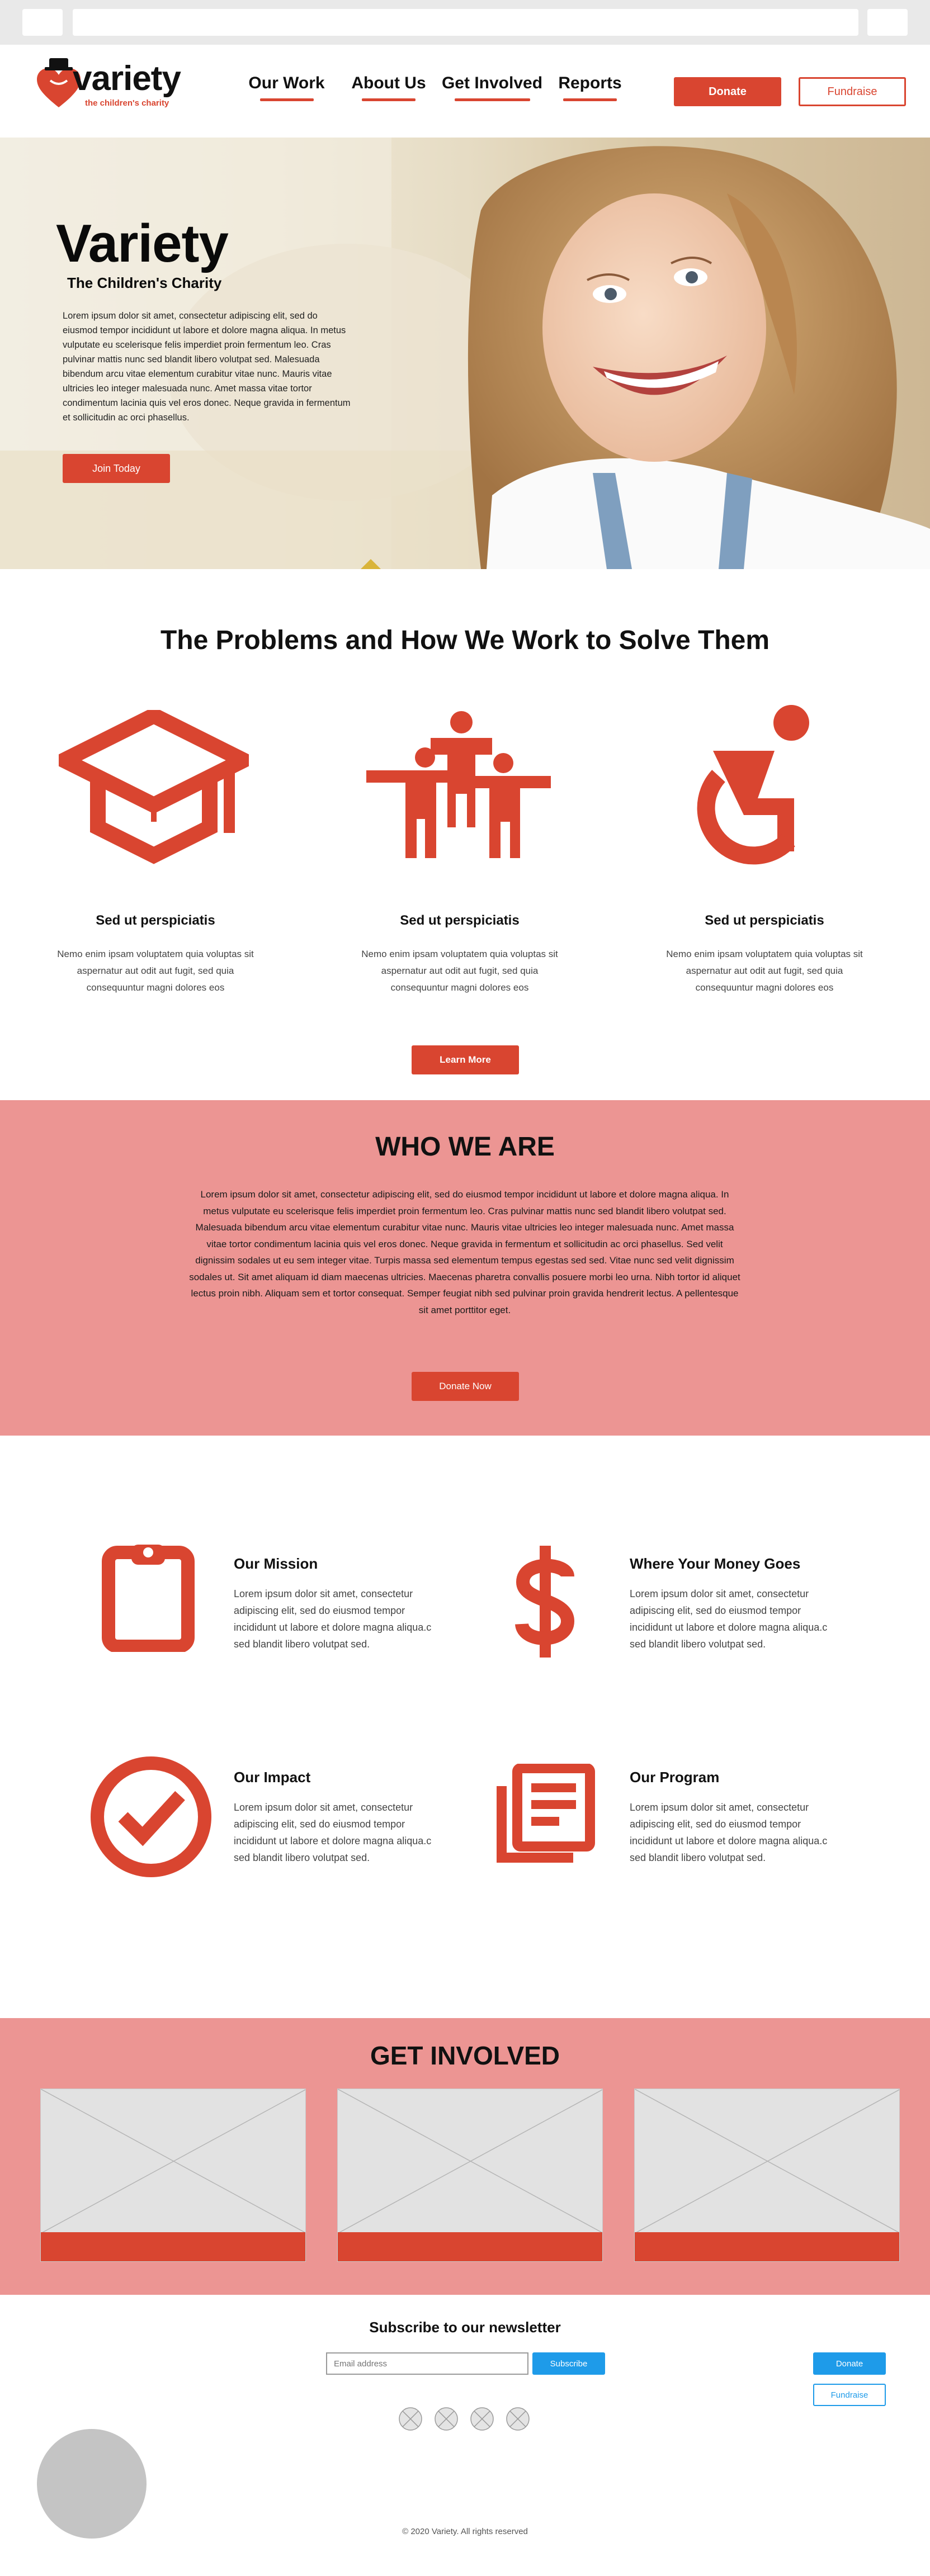 This screenshot has width=930, height=2576. Describe the element at coordinates (492, 83) in the screenshot. I see `nav-get-involved-label: Get Involved` at that location.